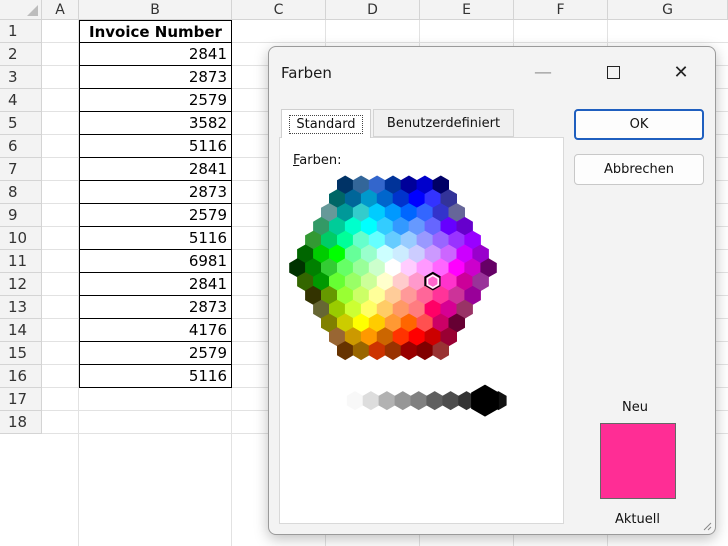 The width and height of the screenshot is (728, 546). I want to click on row-header: 4, so click(21, 100).